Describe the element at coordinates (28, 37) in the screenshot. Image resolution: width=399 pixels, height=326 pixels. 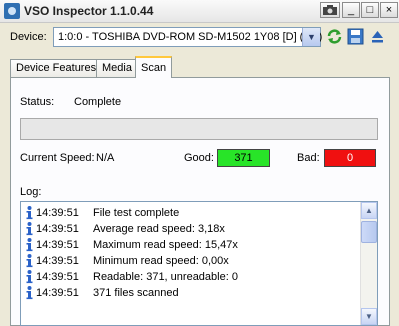
I see `device-label: Device:` at that location.